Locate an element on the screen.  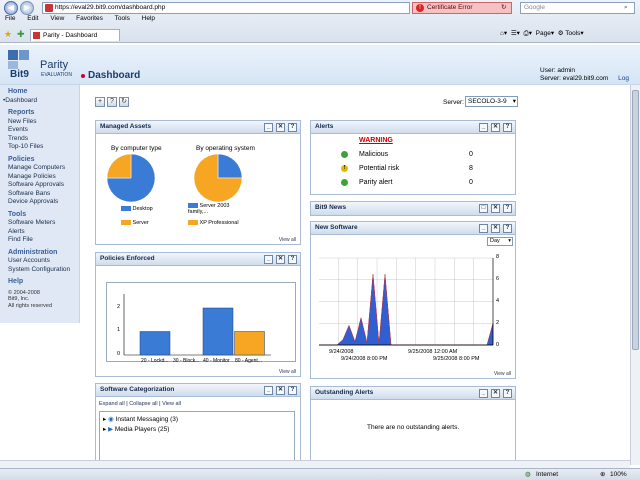
sidebar-item-trends: Trends is located at coordinates (43, 139).